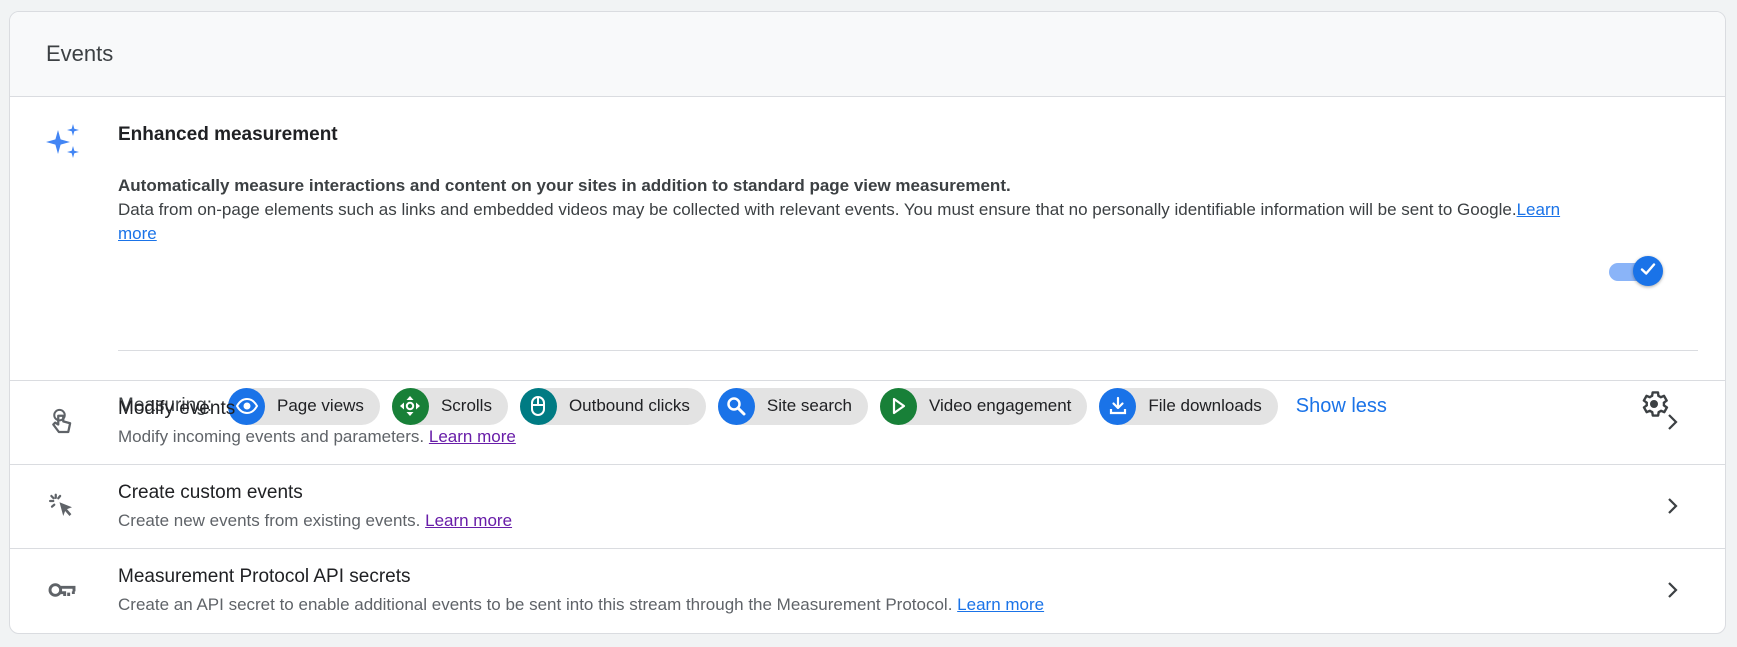 The height and width of the screenshot is (647, 1737). Describe the element at coordinates (908, 350) in the screenshot. I see `divider` at that location.